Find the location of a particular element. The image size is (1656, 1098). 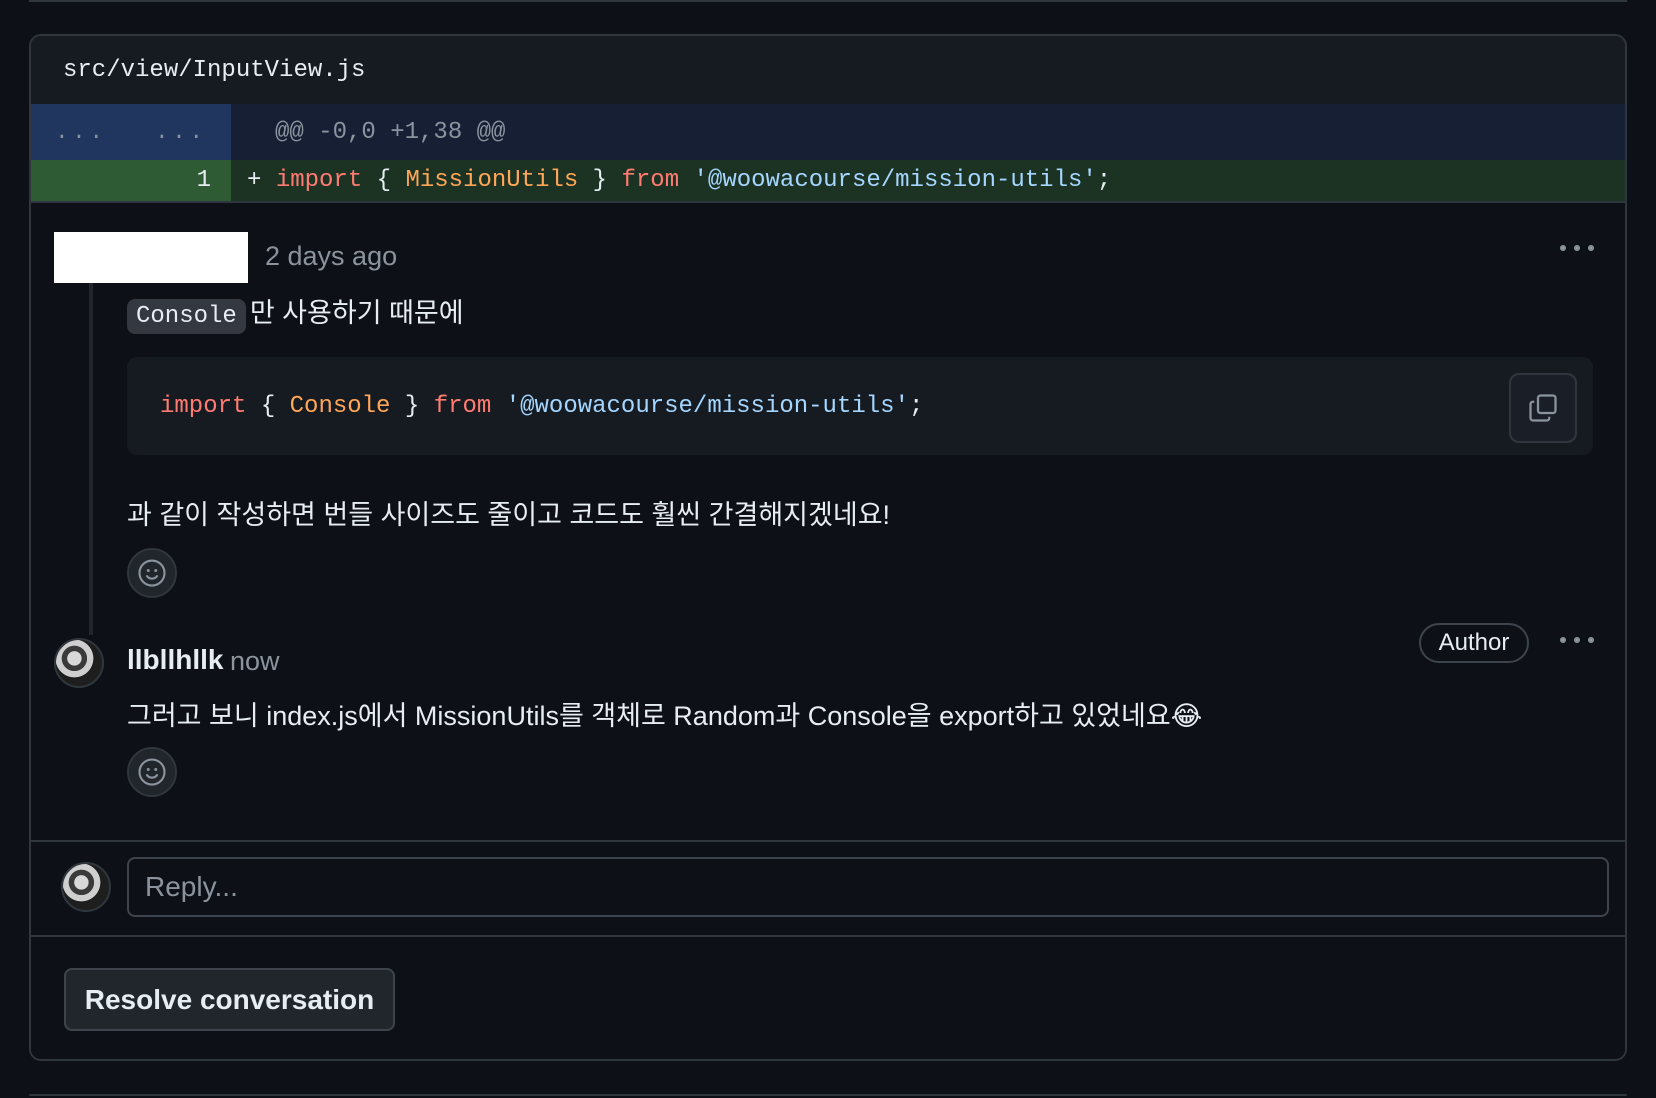

line-number: 1 is located at coordinates (131, 180).